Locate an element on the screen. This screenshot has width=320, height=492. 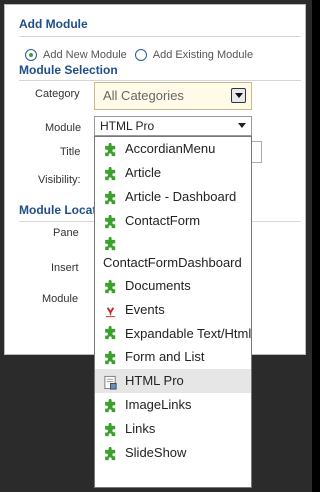
dropdown-item-label: Links is located at coordinates (140, 428).